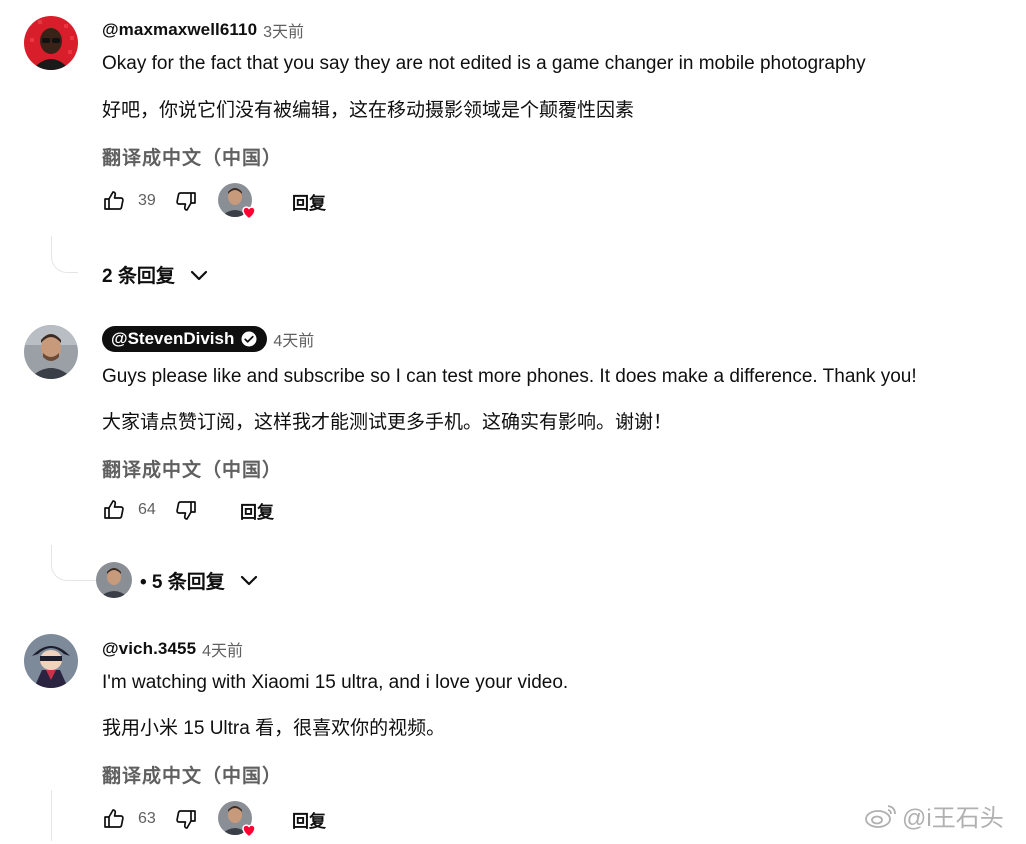 The height and width of the screenshot is (844, 1026). What do you see at coordinates (147, 200) in the screenshot?
I see `like-count: 39` at bounding box center [147, 200].